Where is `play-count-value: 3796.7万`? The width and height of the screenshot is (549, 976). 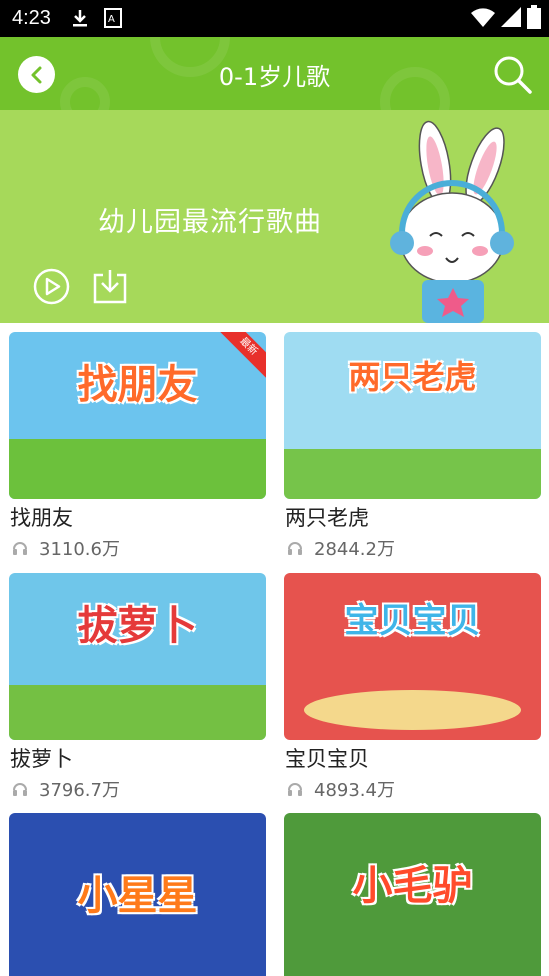 play-count-value: 3796.7万 is located at coordinates (79, 790).